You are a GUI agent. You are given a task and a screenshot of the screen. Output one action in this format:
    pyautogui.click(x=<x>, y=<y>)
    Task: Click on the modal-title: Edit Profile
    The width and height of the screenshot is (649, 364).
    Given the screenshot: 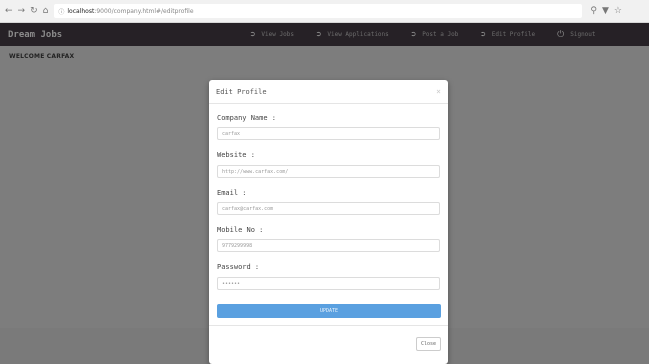 What is the action you would take?
    pyautogui.click(x=241, y=91)
    